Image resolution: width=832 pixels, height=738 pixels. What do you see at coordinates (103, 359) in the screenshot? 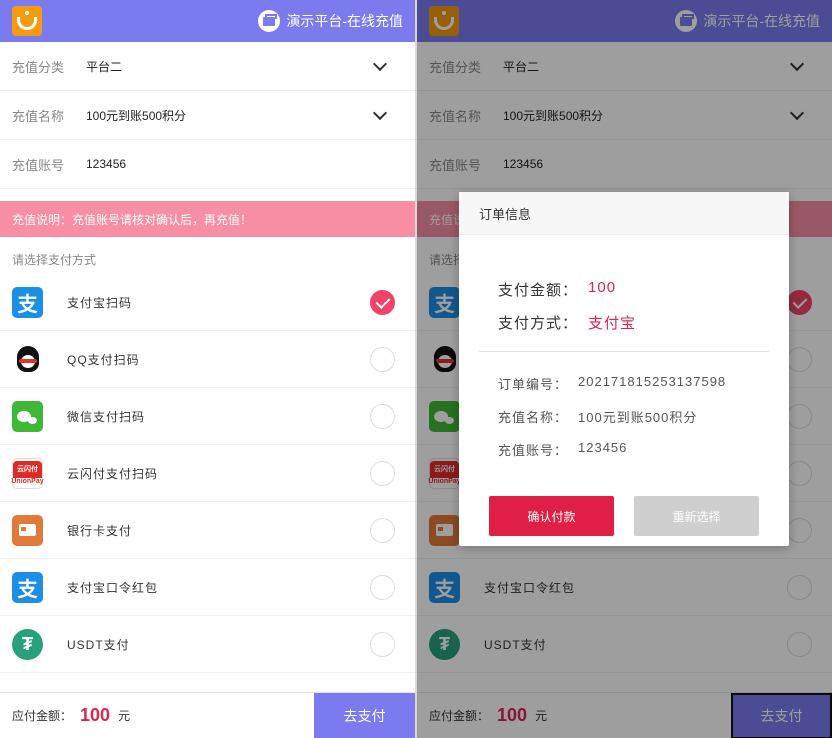
I see `method-label: QQ支付扫码` at bounding box center [103, 359].